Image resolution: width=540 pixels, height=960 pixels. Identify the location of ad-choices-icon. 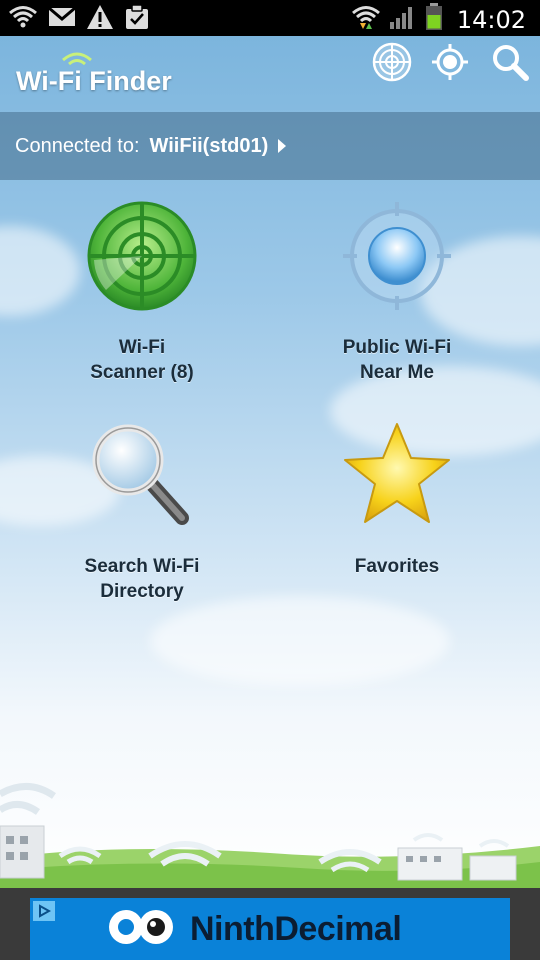
(44, 911).